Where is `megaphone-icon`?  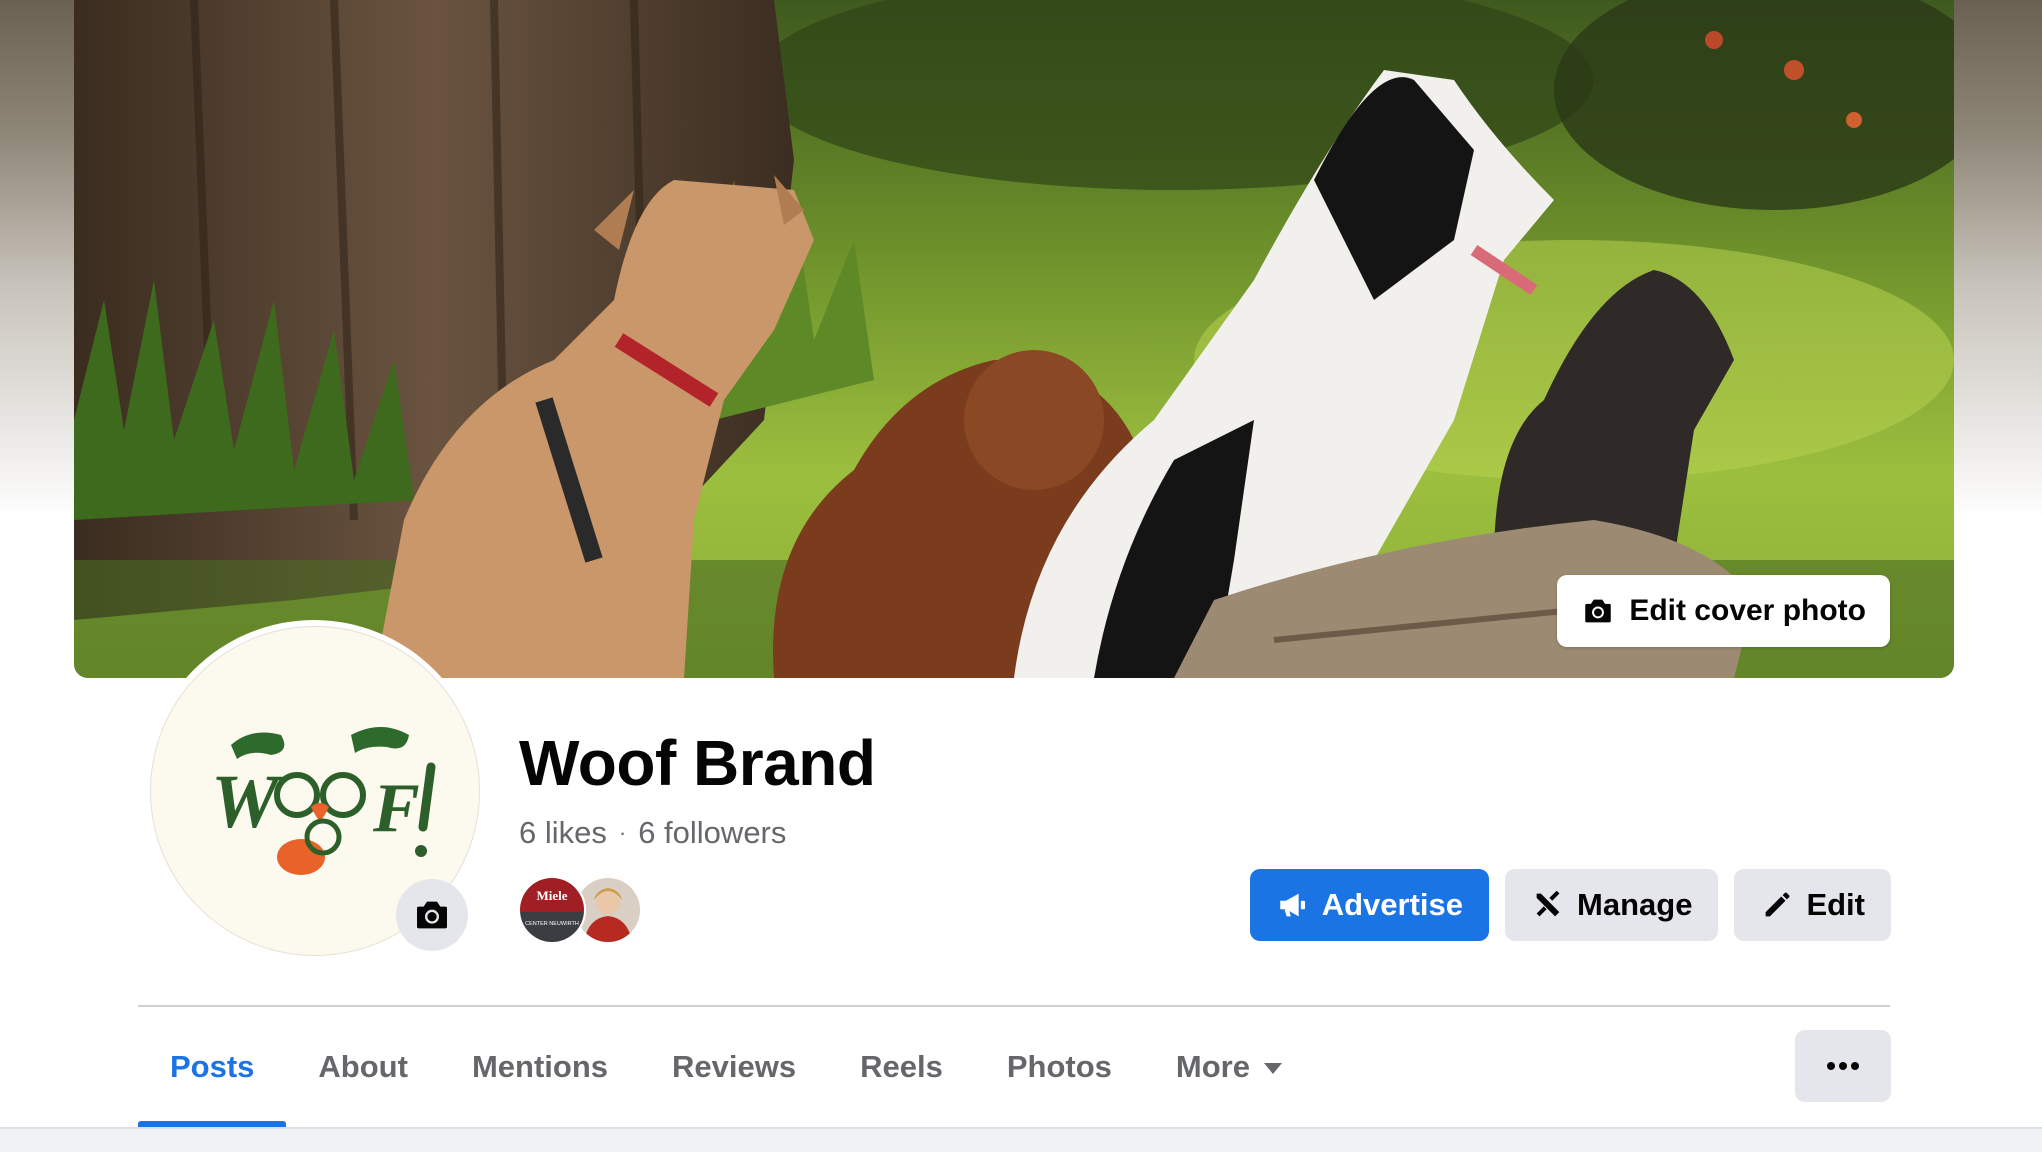 megaphone-icon is located at coordinates (1292, 905).